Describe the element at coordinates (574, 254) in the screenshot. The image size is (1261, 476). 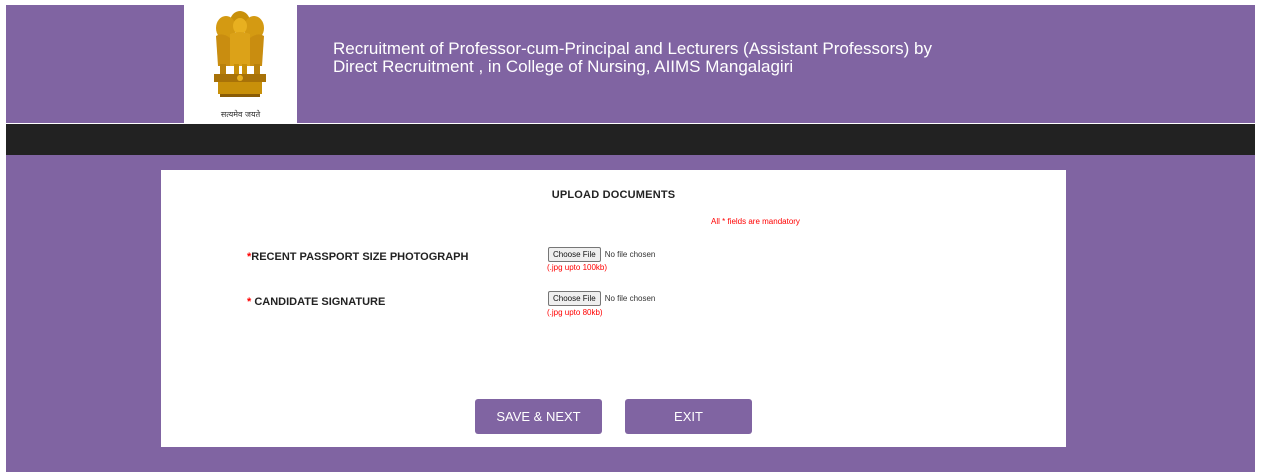
I see `photo-choose-file-button: Choose File` at that location.